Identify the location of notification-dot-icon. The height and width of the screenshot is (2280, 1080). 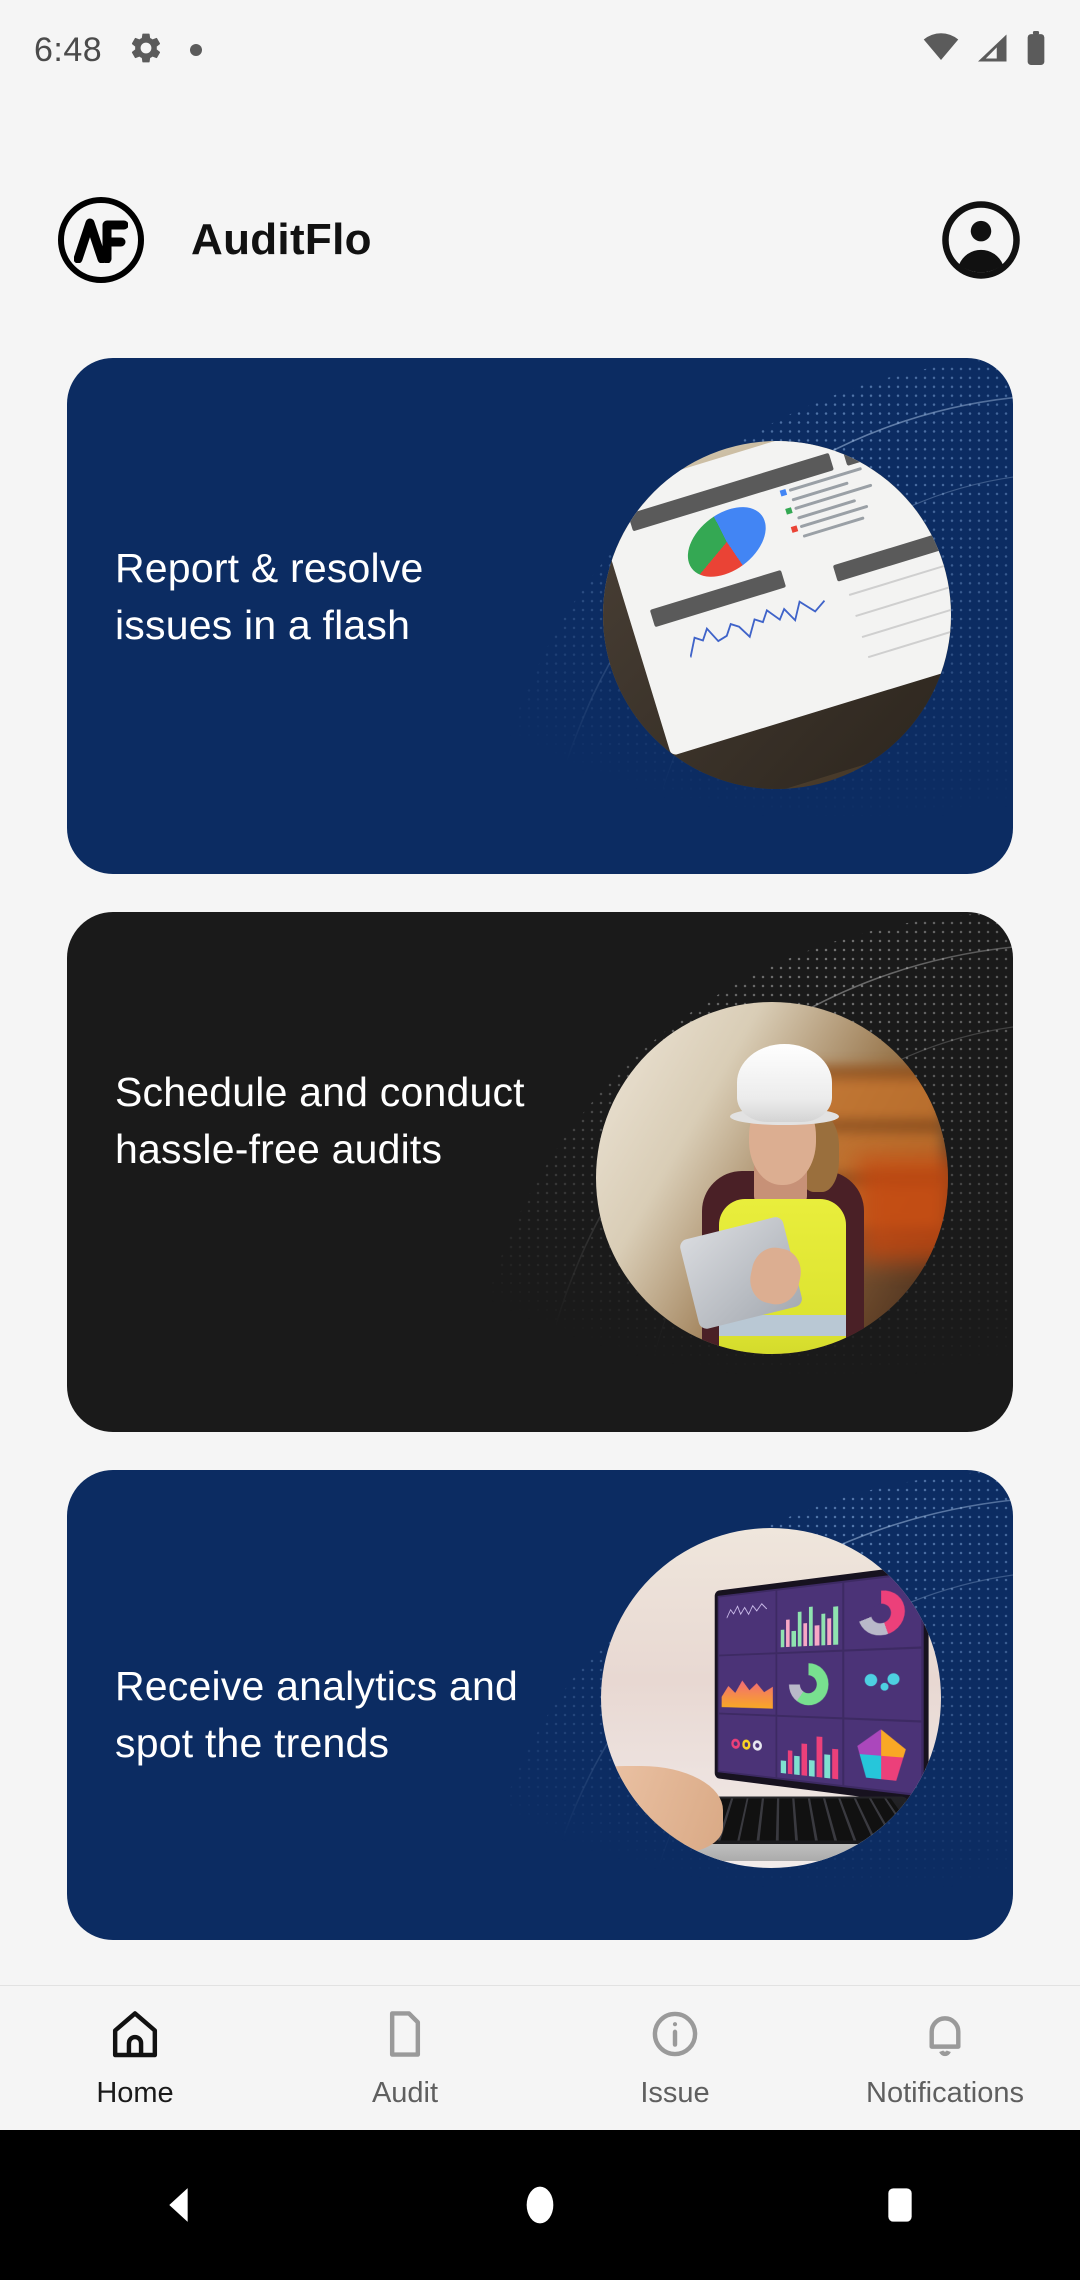
(196, 50).